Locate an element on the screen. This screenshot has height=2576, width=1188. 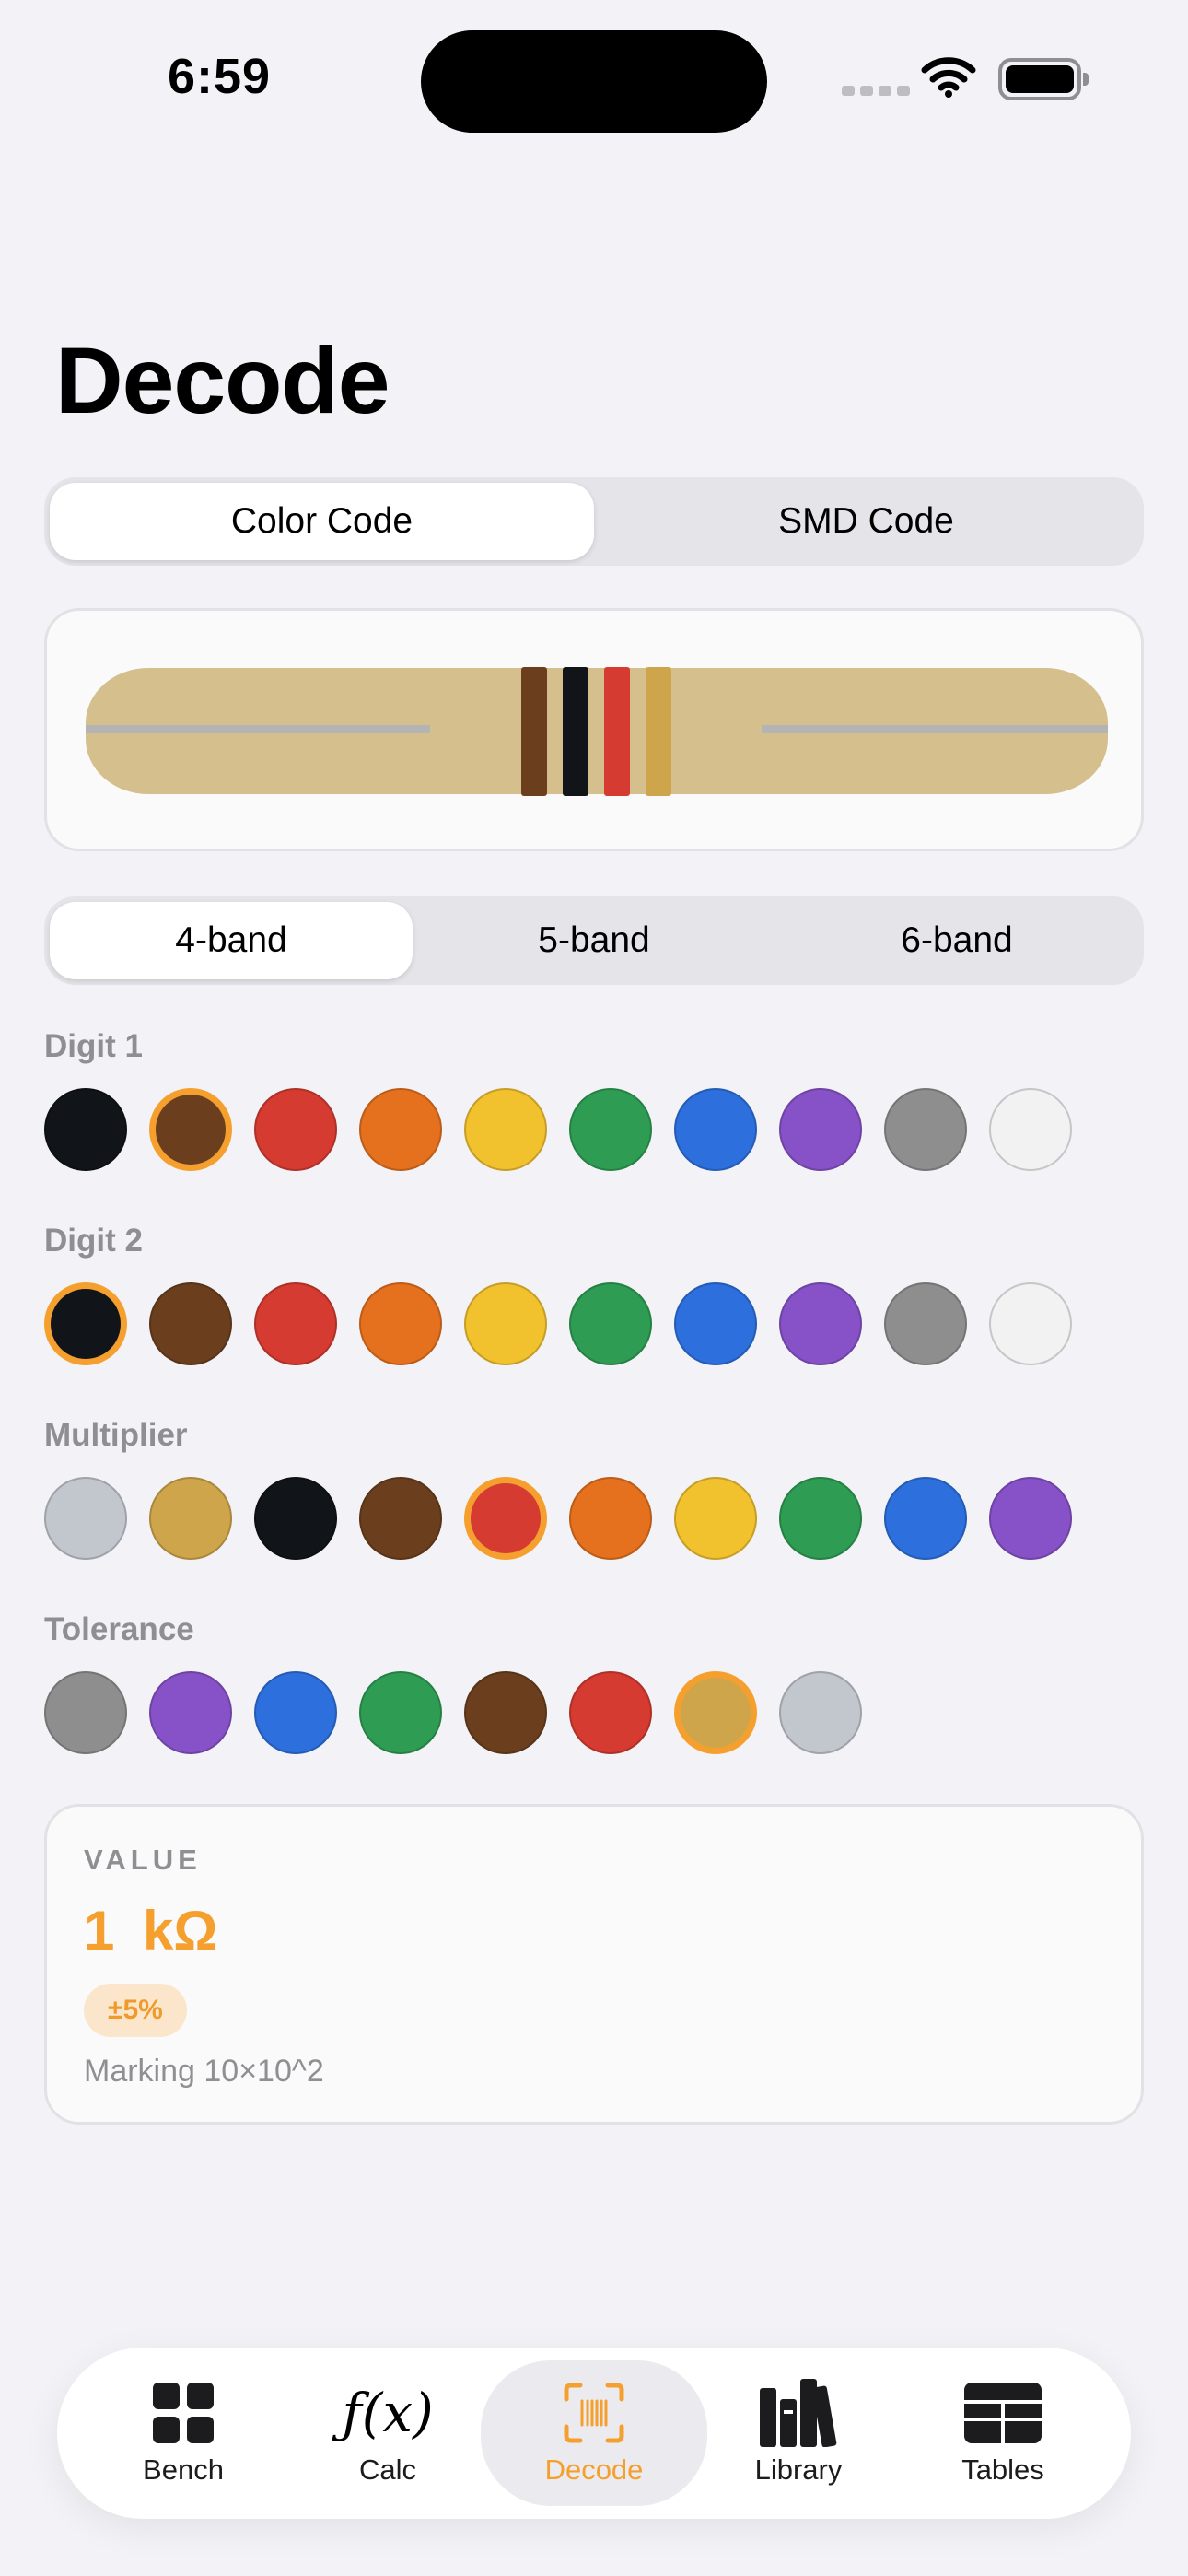
resistance-value: 1 kΩ is located at coordinates (151, 1930).